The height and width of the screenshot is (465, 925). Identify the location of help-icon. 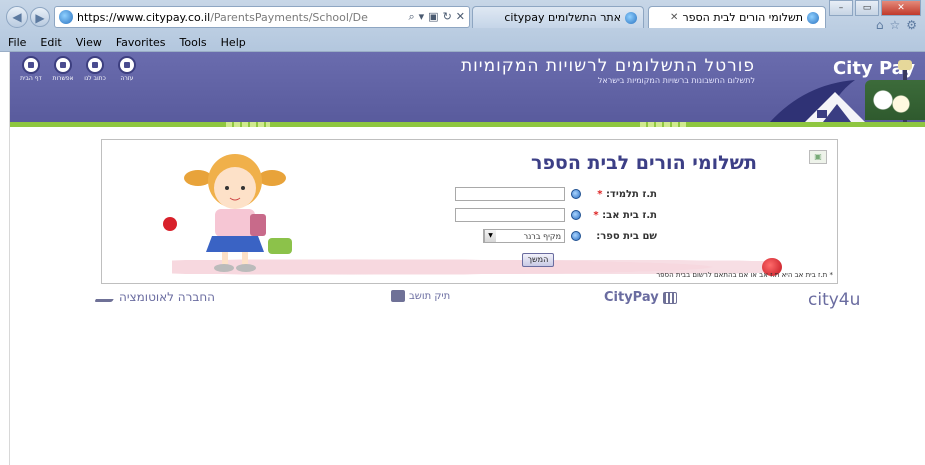
(63, 65).